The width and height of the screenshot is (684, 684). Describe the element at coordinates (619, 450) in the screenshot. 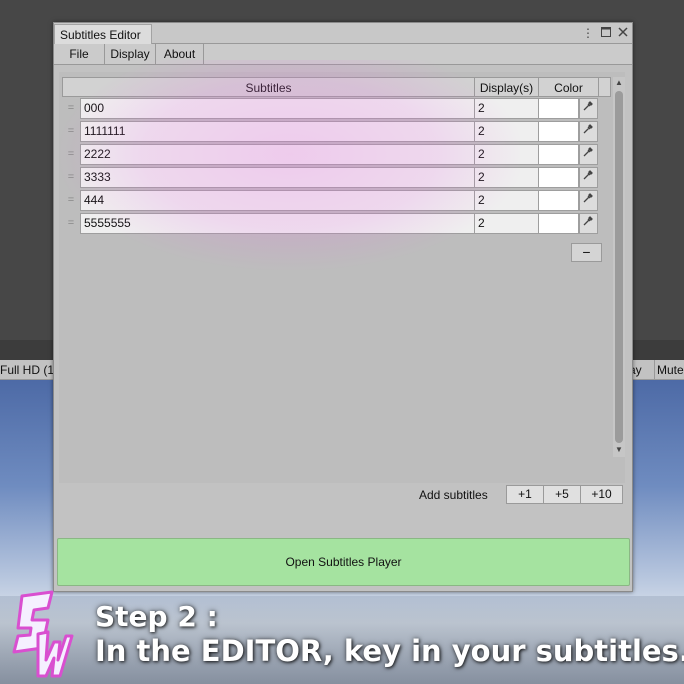

I see `scroll-down-arrow-icon: ▼` at that location.